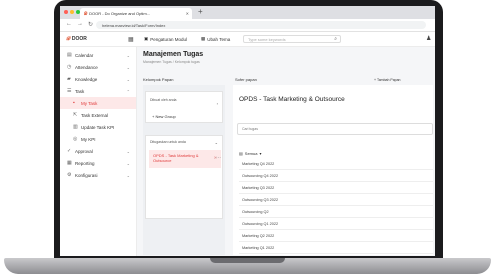  Describe the element at coordinates (90, 24) in the screenshot. I see `reload-icon: ↻` at that location.